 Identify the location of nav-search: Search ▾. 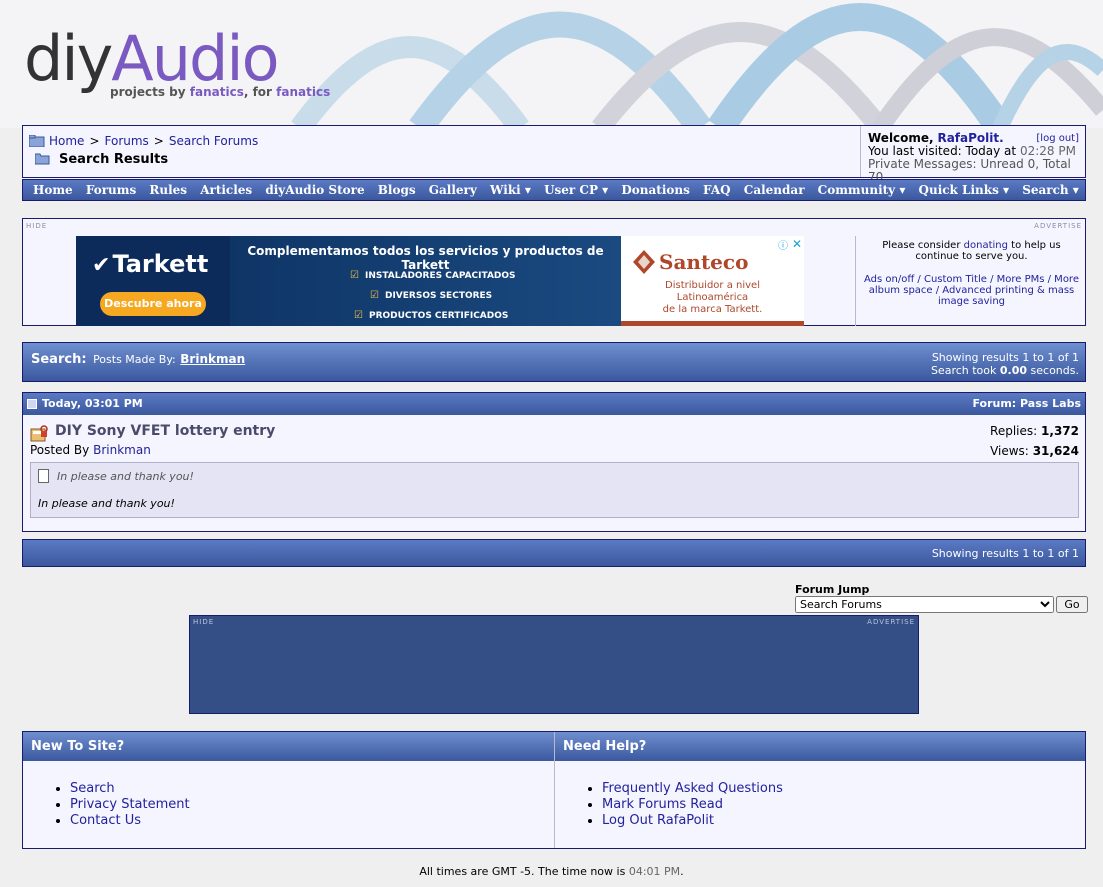
(1050, 190).